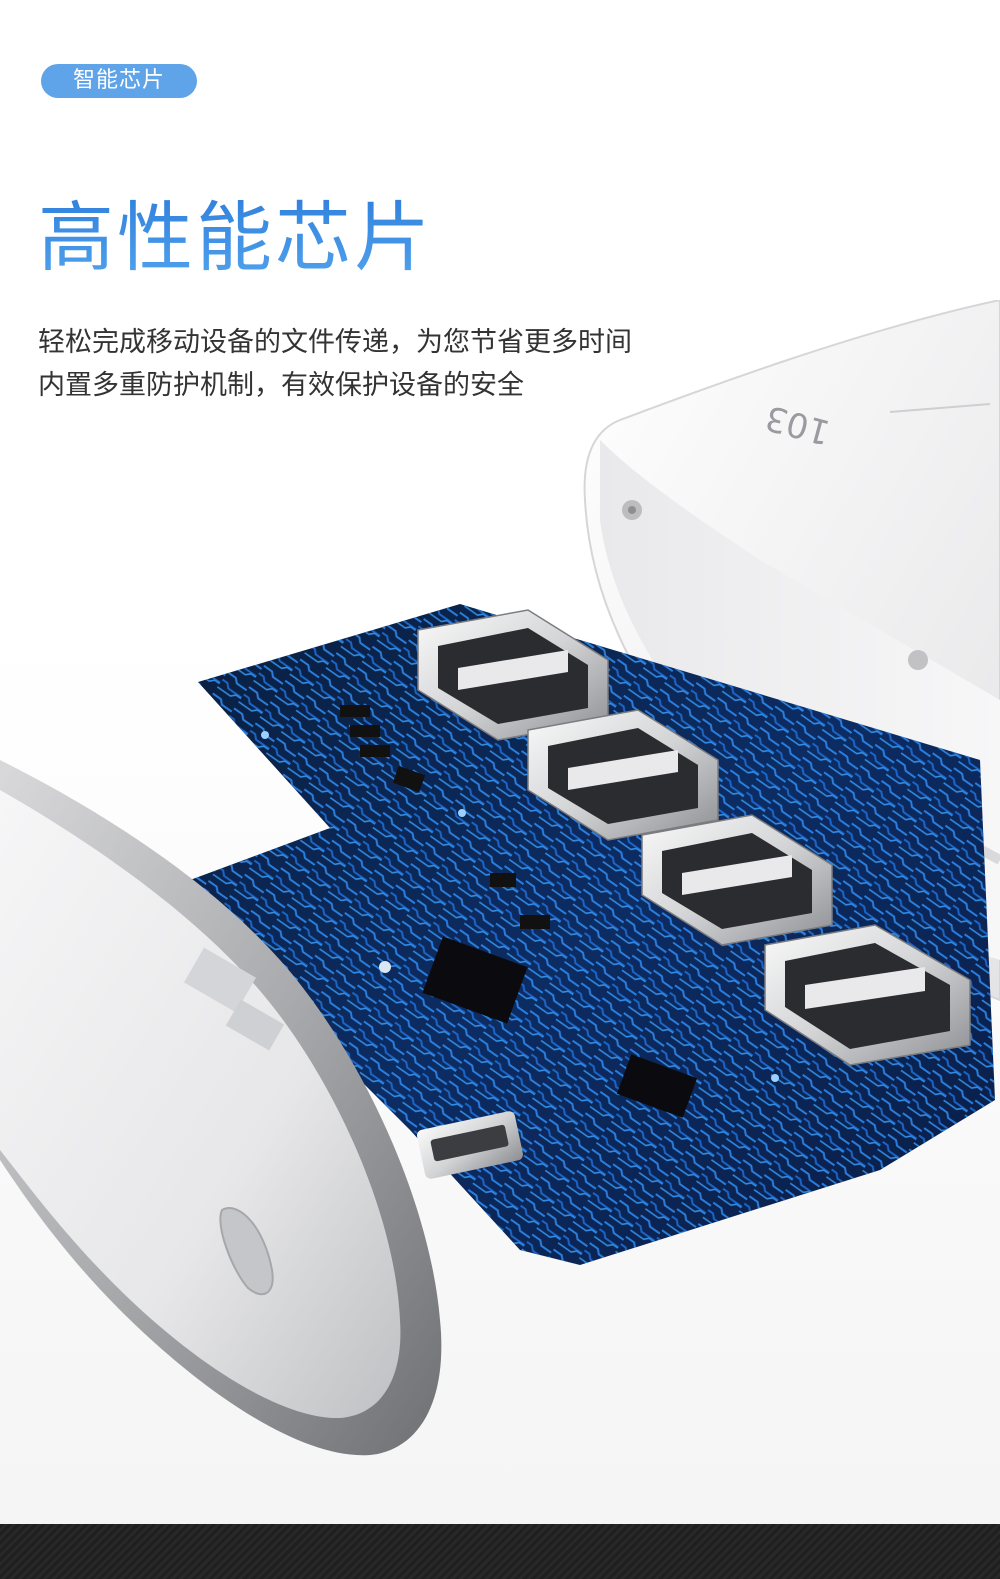 This screenshot has width=1000, height=1579. I want to click on page-title: 高性能芯片, so click(235, 238).